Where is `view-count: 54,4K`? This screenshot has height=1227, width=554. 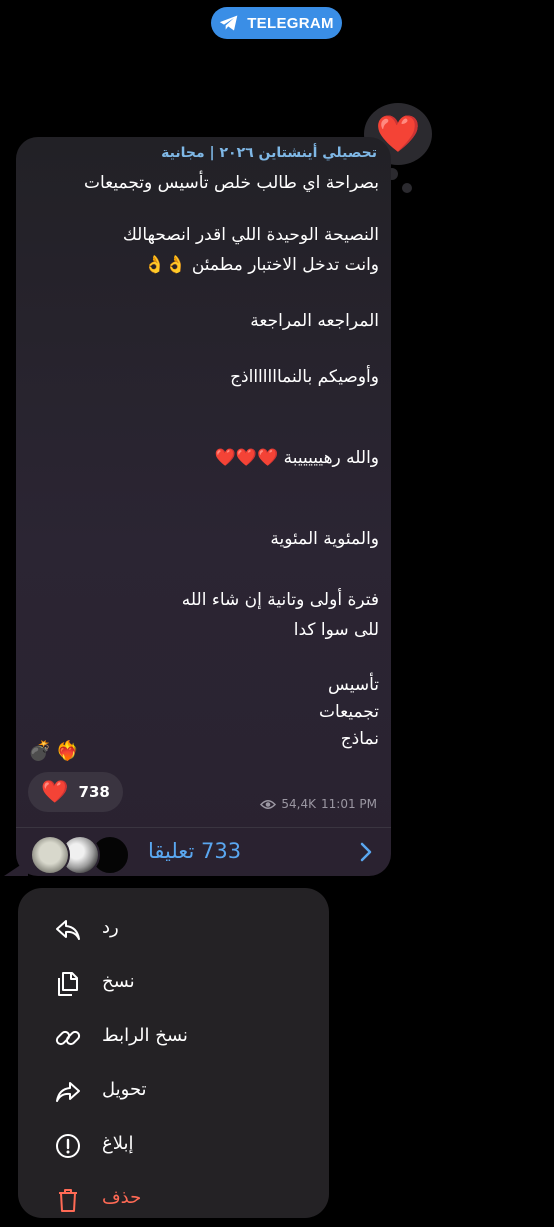 view-count: 54,4K is located at coordinates (298, 804).